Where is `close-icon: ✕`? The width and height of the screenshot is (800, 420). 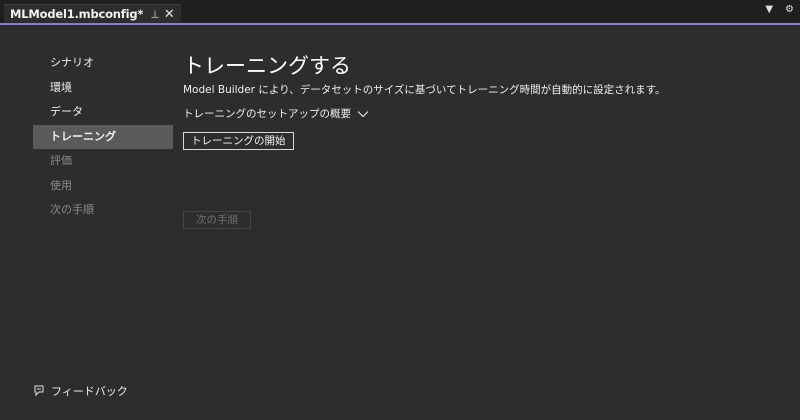
close-icon: ✕ is located at coordinates (169, 14).